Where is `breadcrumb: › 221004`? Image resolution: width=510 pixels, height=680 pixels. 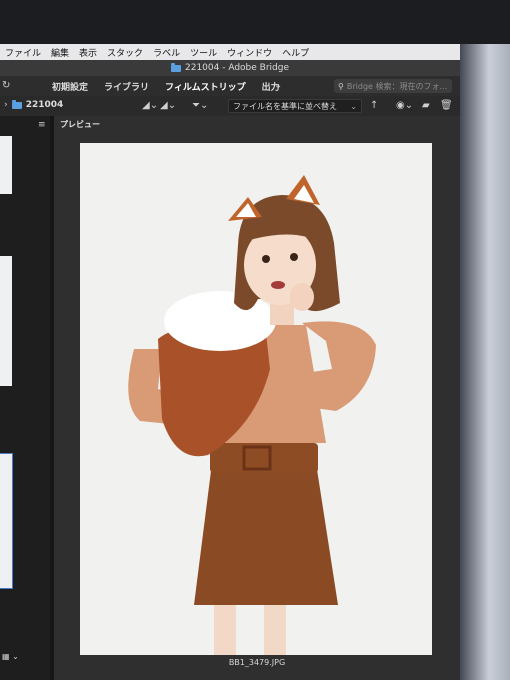 breadcrumb: › 221004 is located at coordinates (34, 104).